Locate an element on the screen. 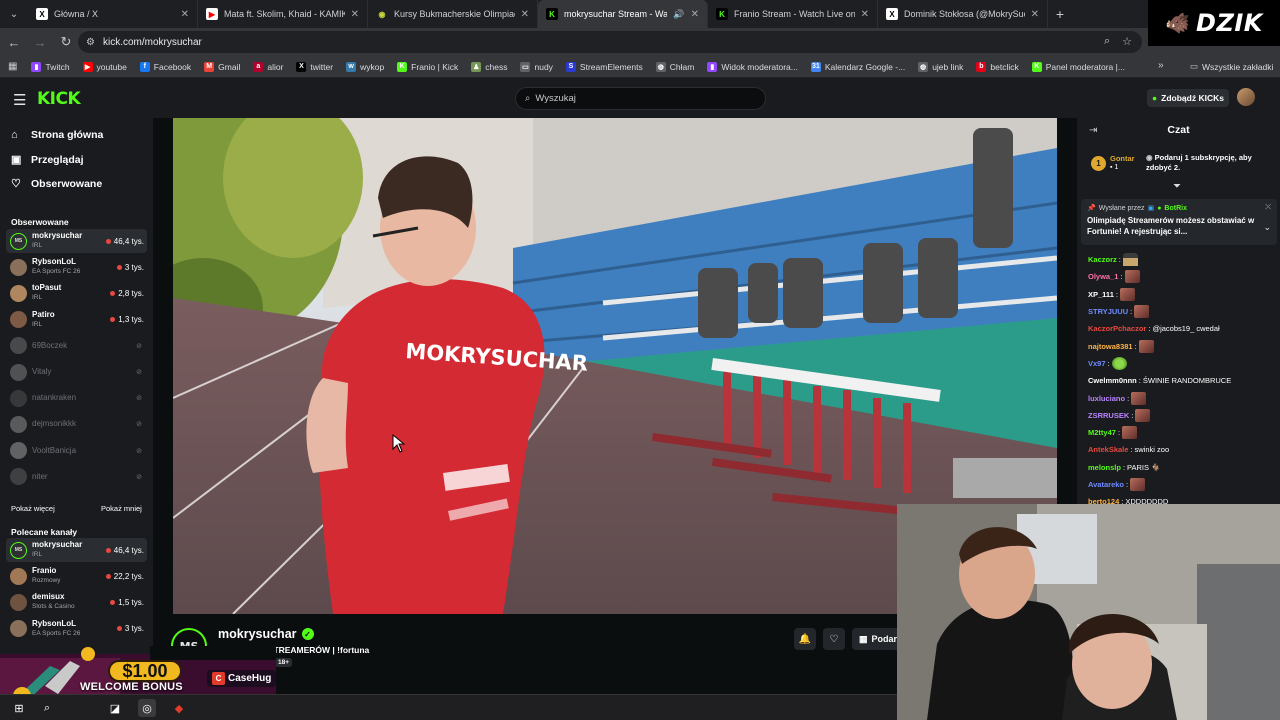 This screenshot has height=720, width=1280. new-tab-button: + is located at coordinates (1060, 14).